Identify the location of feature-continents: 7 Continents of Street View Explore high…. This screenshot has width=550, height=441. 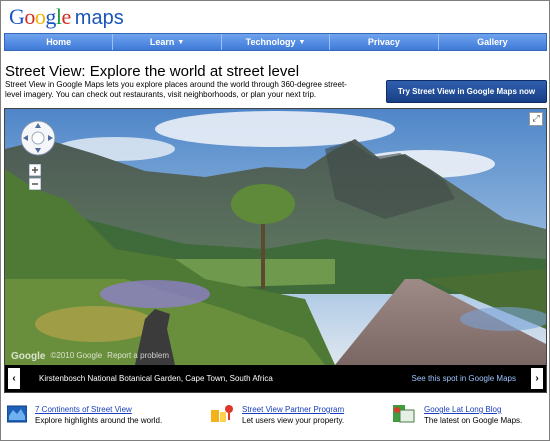
(84, 415).